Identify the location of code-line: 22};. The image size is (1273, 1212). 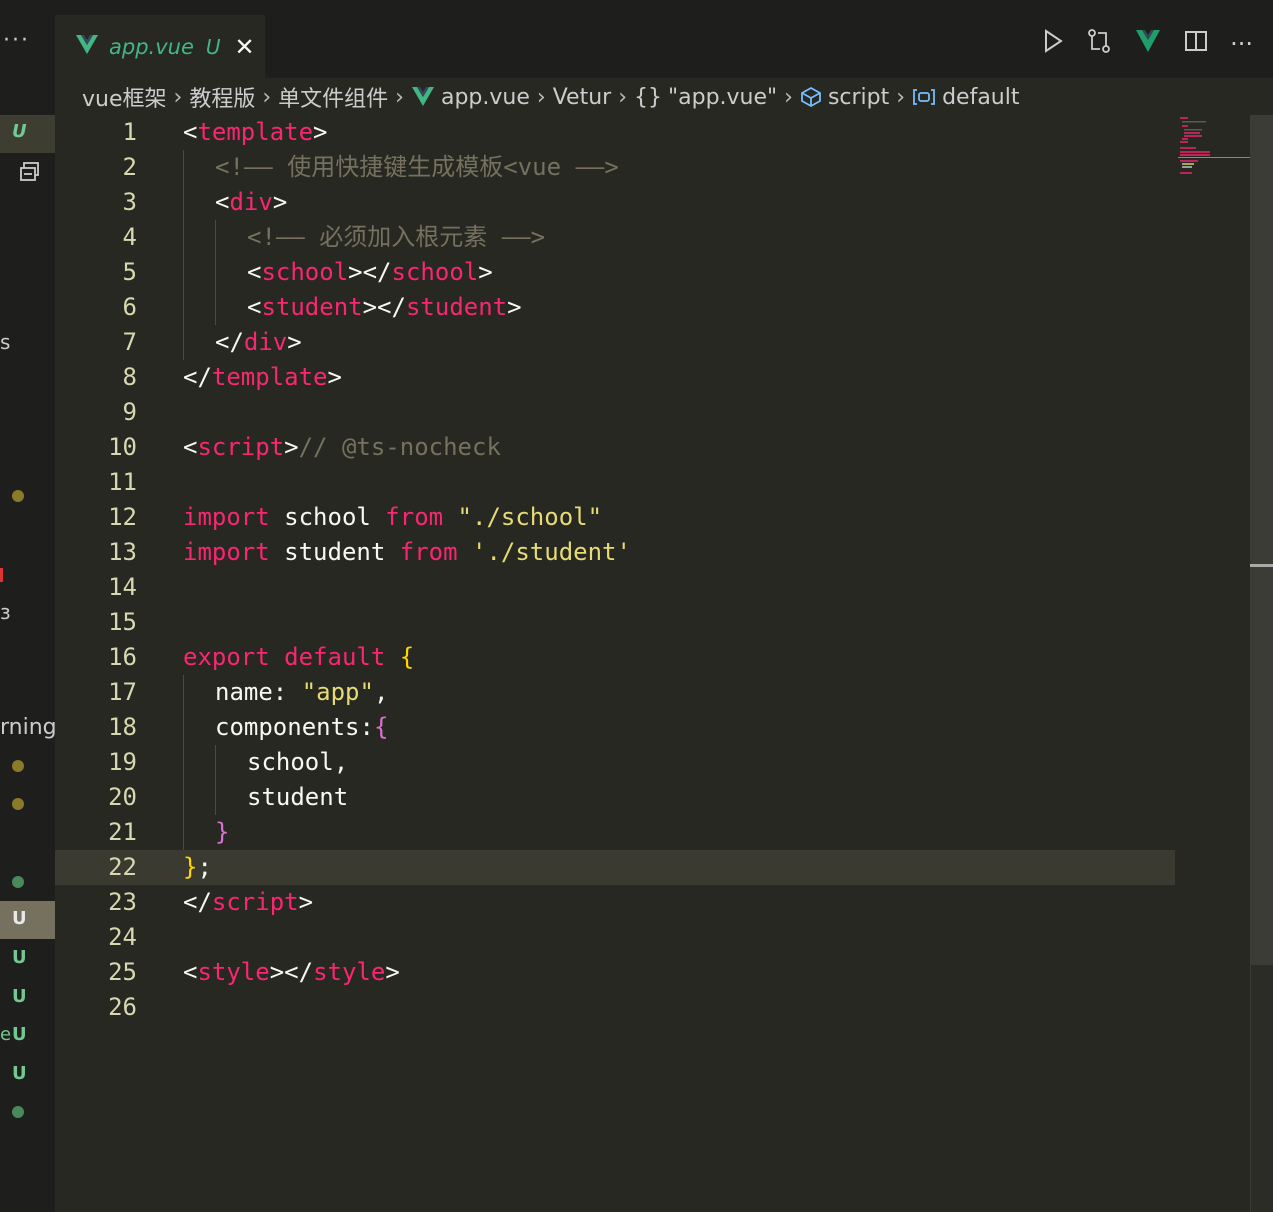
(615, 867).